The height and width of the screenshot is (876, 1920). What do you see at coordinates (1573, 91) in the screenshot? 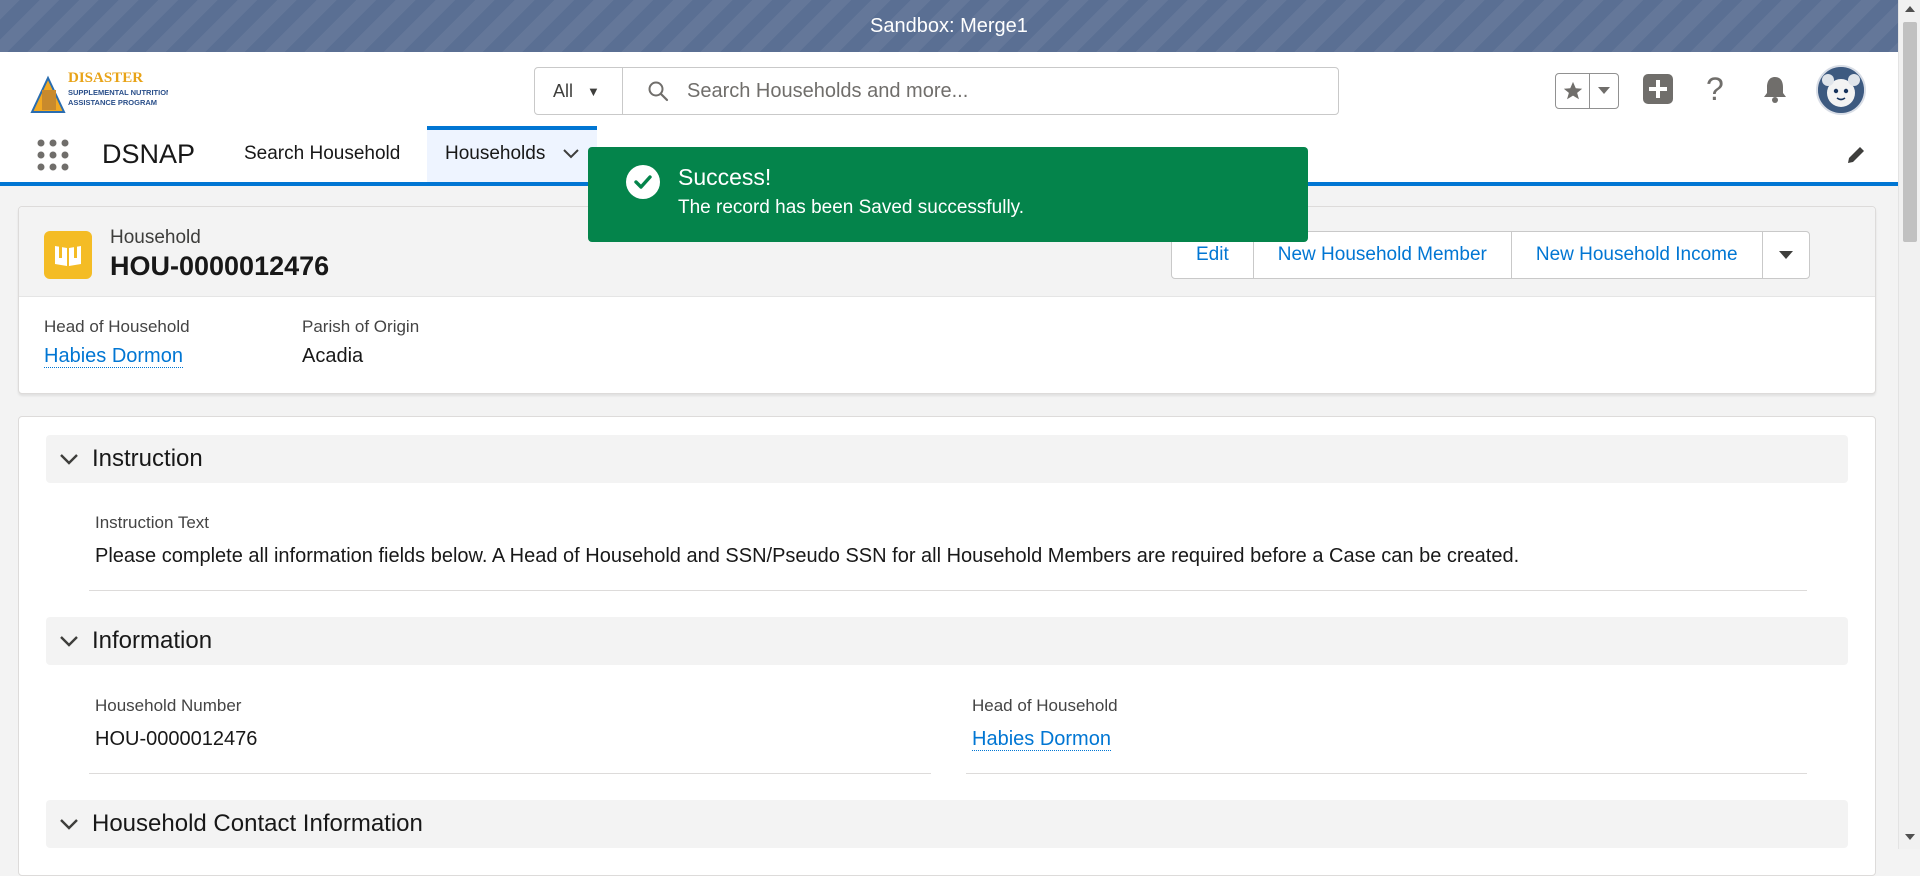
I see `star-icon` at bounding box center [1573, 91].